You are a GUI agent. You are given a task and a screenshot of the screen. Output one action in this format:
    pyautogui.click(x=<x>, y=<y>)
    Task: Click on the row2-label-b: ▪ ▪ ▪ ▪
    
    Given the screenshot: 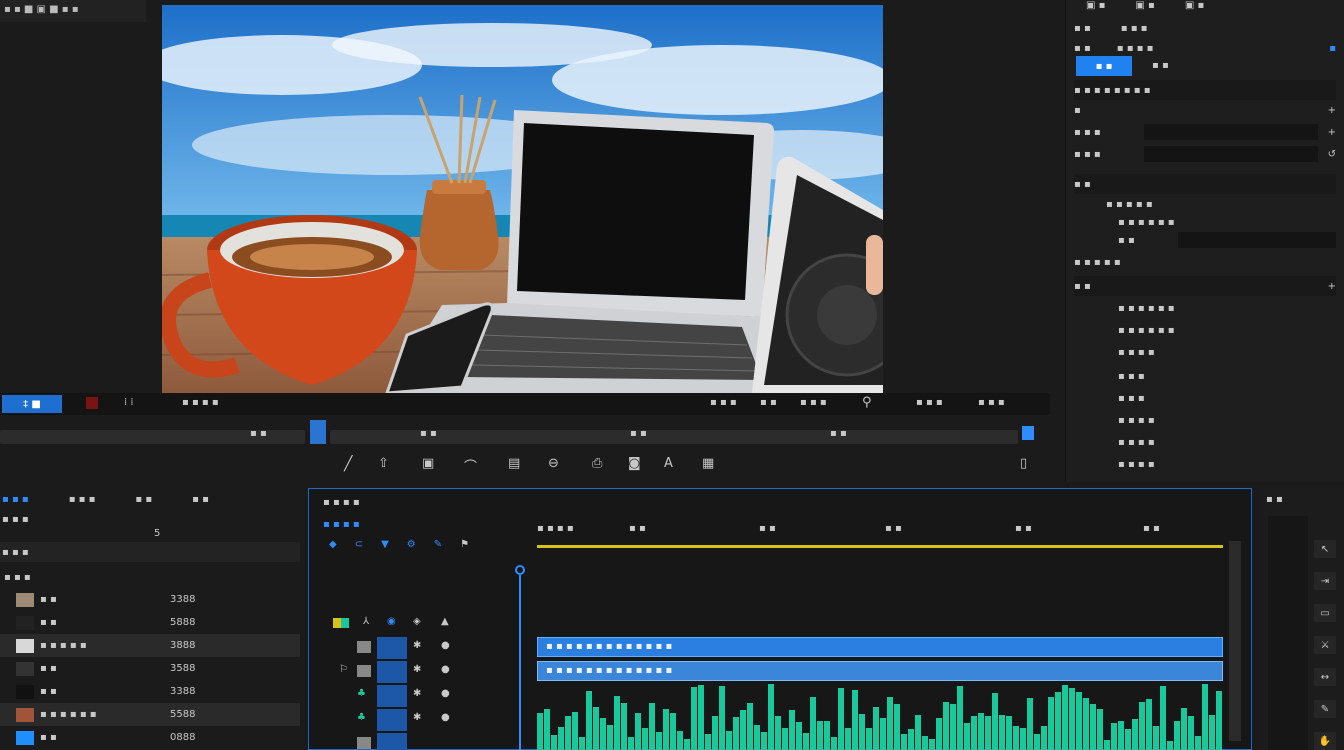 What is the action you would take?
    pyautogui.click(x=1135, y=48)
    